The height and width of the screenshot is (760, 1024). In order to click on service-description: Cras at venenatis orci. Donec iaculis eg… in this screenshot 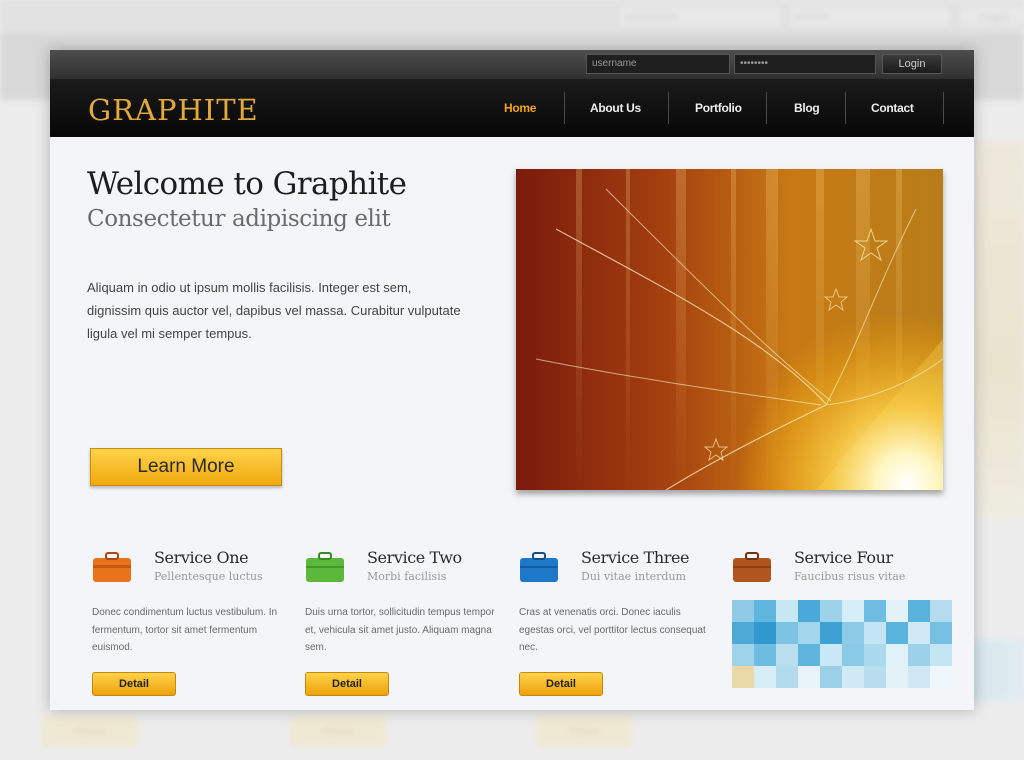, I will do `click(612, 630)`.